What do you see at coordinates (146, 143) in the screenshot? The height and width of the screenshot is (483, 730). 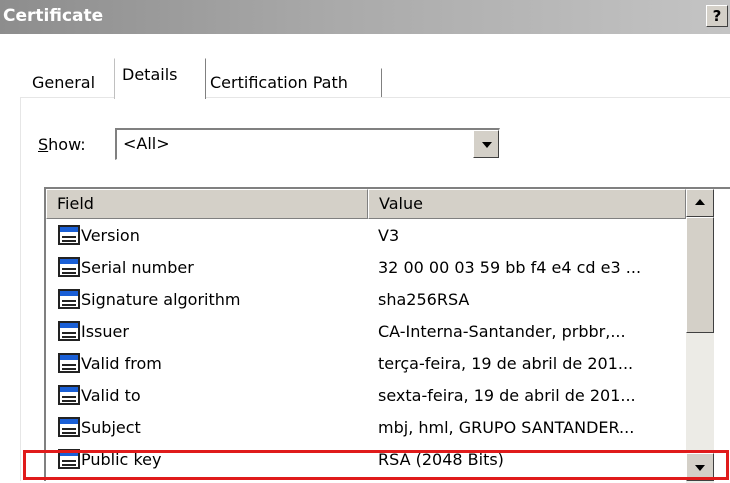 I see `show-dropdown-value: <All>` at bounding box center [146, 143].